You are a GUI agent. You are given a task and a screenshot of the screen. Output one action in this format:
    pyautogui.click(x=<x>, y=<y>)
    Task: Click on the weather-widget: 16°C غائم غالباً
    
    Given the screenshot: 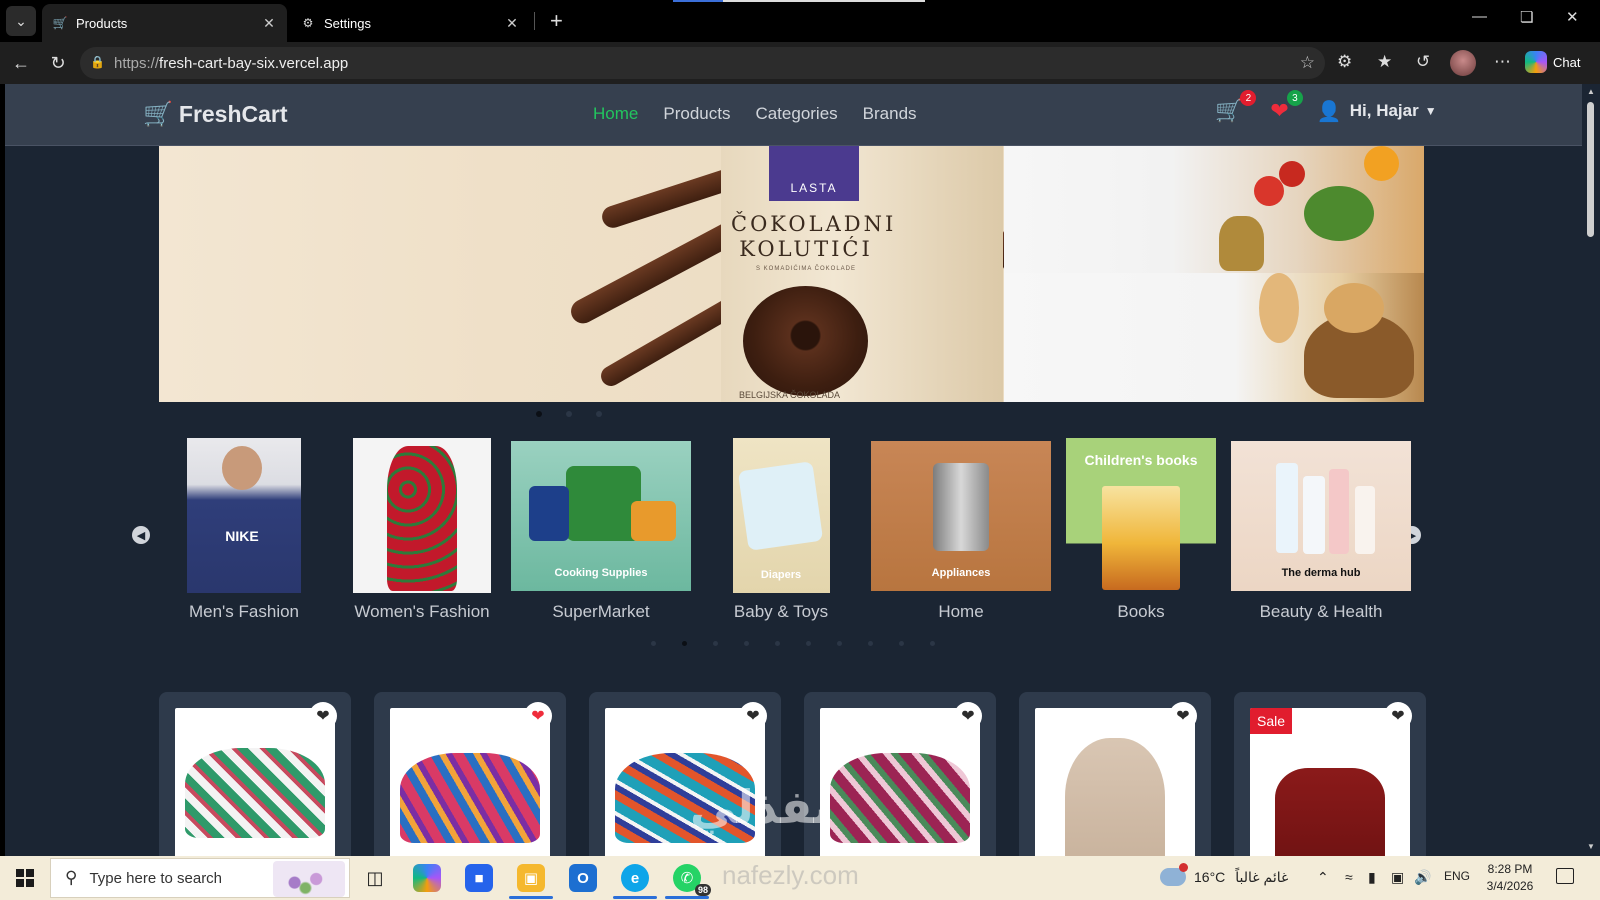 What is the action you would take?
    pyautogui.click(x=1224, y=874)
    